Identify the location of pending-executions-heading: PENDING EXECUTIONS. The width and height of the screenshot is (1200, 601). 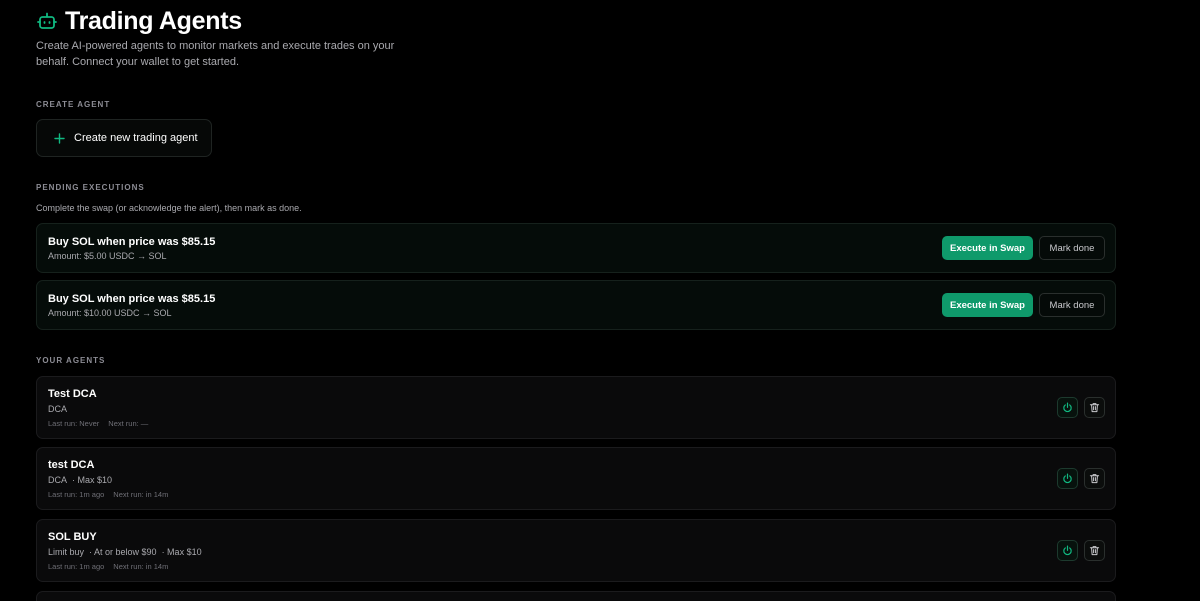
(90, 187).